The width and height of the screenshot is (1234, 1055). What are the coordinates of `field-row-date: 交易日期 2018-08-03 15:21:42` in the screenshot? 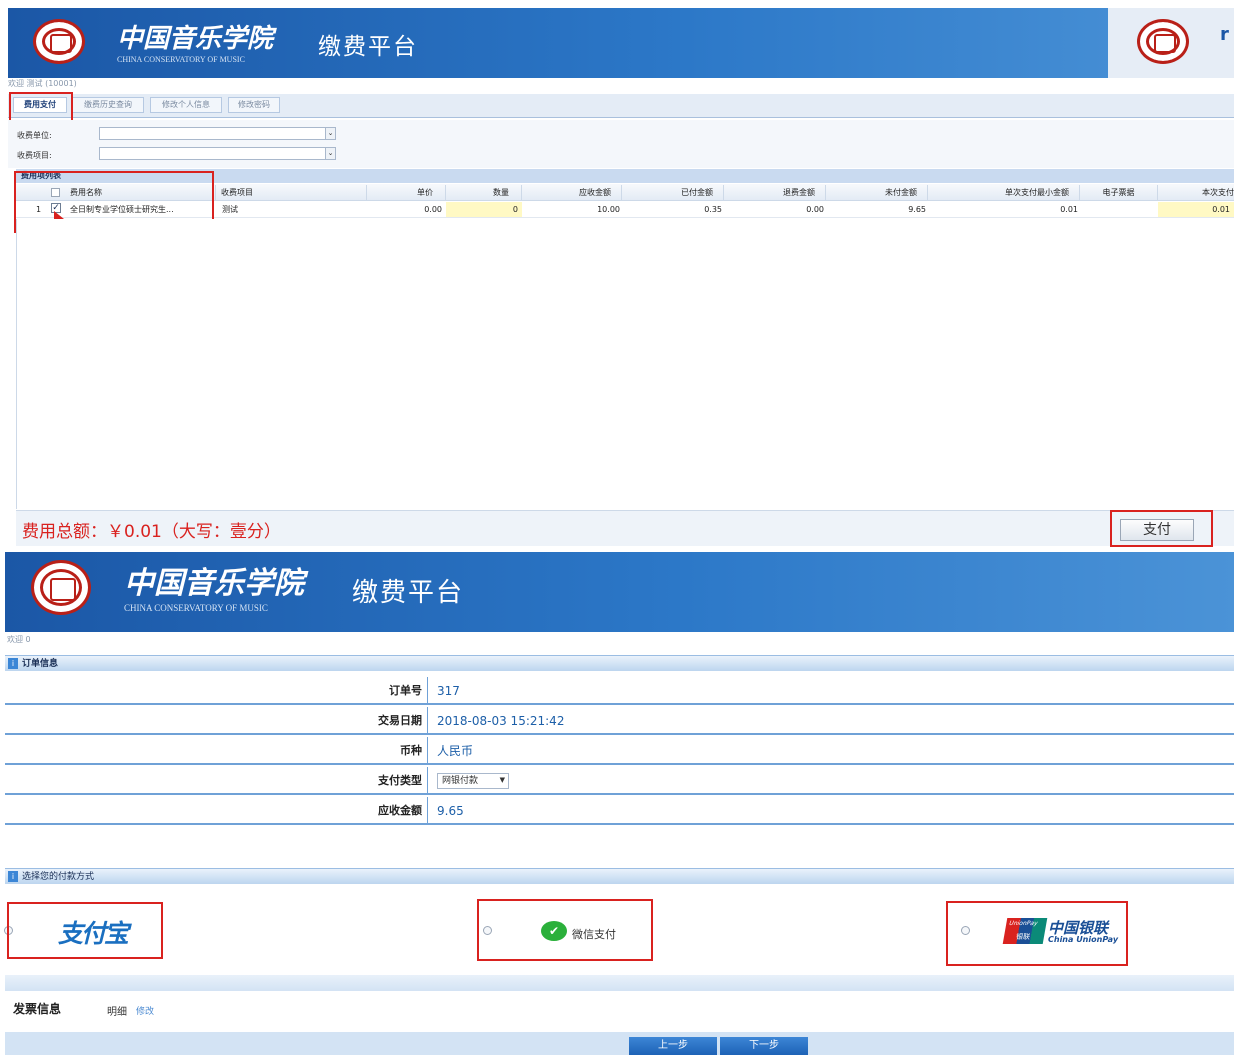 It's located at (619, 721).